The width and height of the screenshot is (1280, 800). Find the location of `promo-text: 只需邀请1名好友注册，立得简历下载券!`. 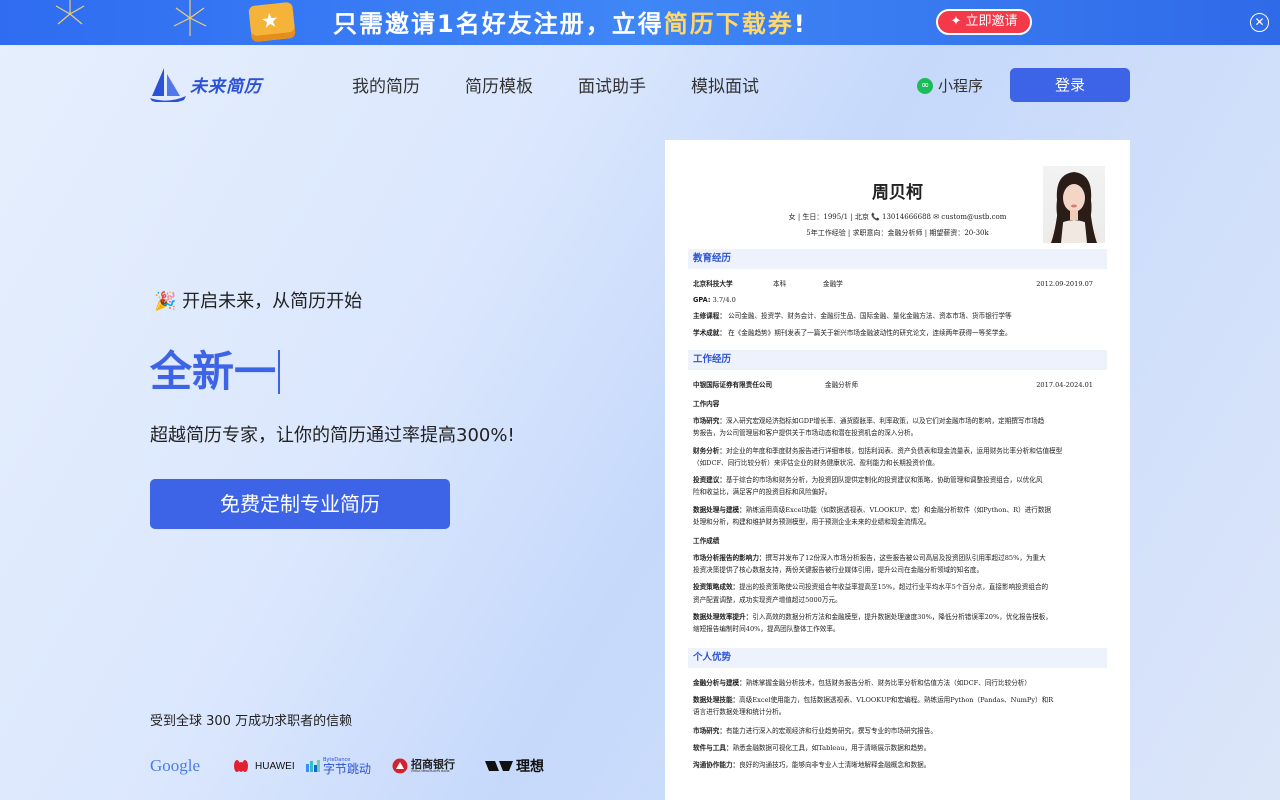

promo-text: 只需邀请1名好友注册，立得简历下载券! is located at coordinates (570, 24).